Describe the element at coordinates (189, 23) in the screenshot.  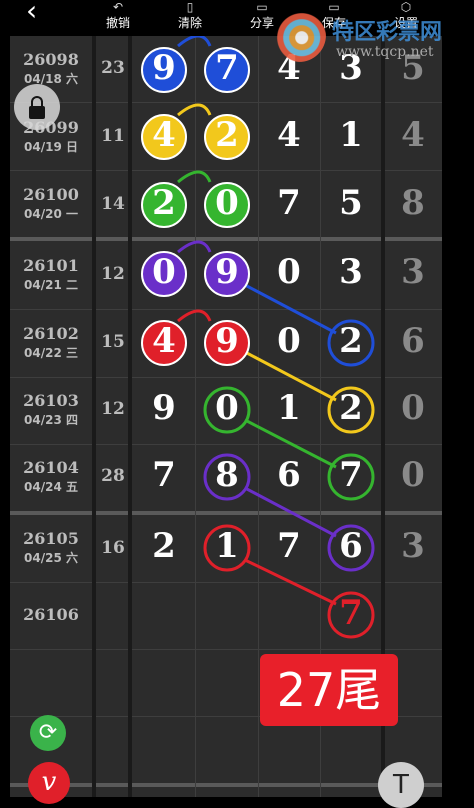
I see `clear-label: 清除` at that location.